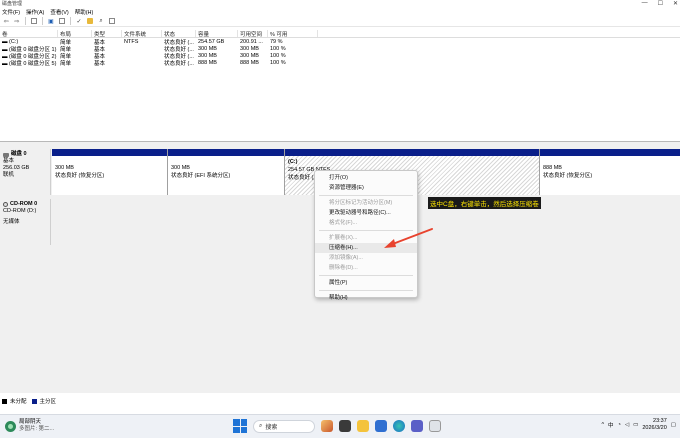 The height and width of the screenshot is (438, 680). I want to click on taskbar-apps: ⌕ 搜索, so click(337, 426).